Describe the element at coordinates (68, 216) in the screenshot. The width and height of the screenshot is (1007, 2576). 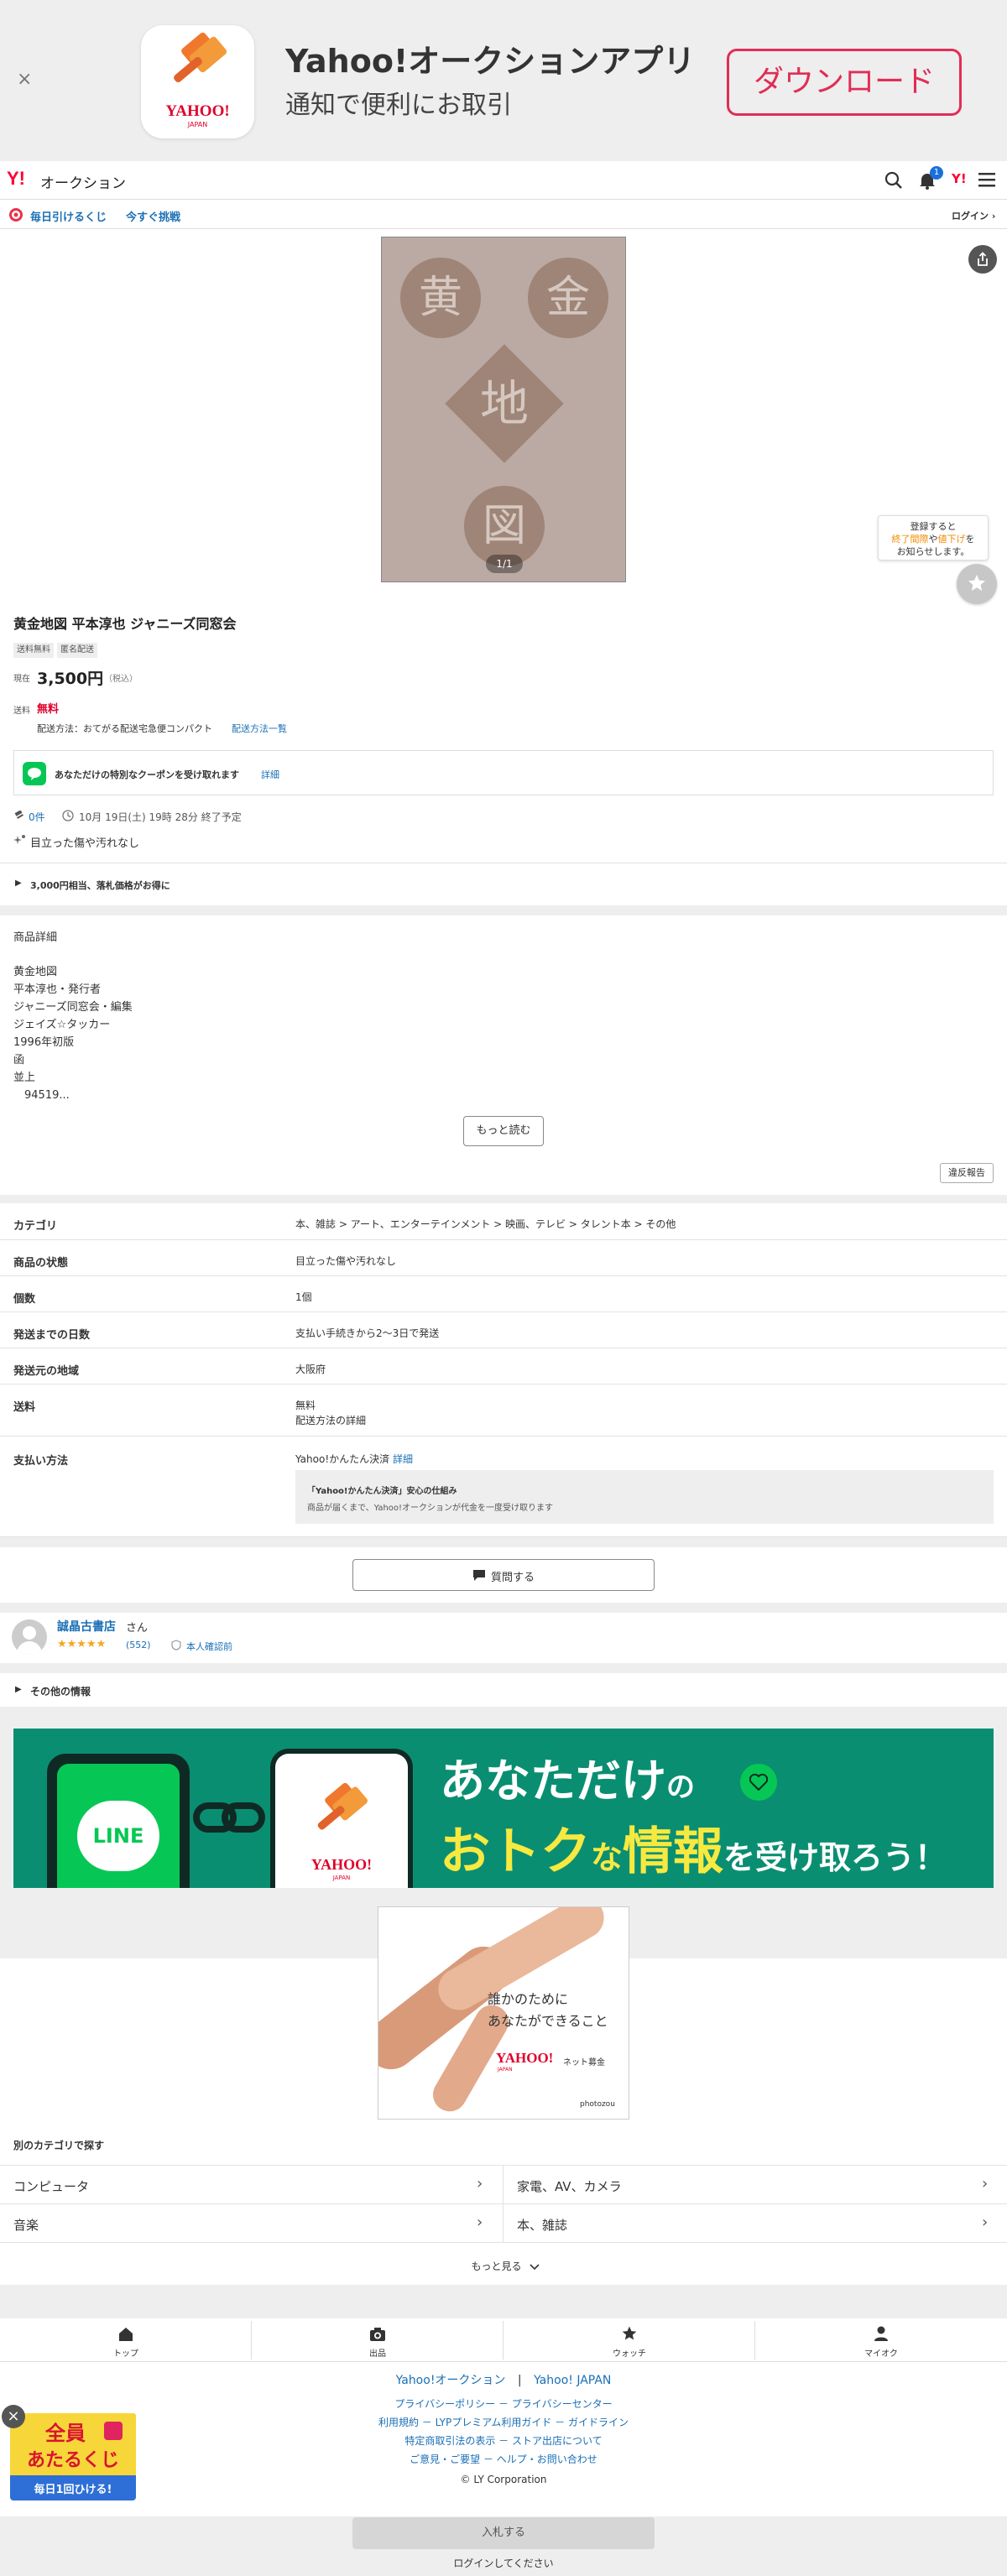
I see `lottery-link: 毎日引けるくじ` at that location.